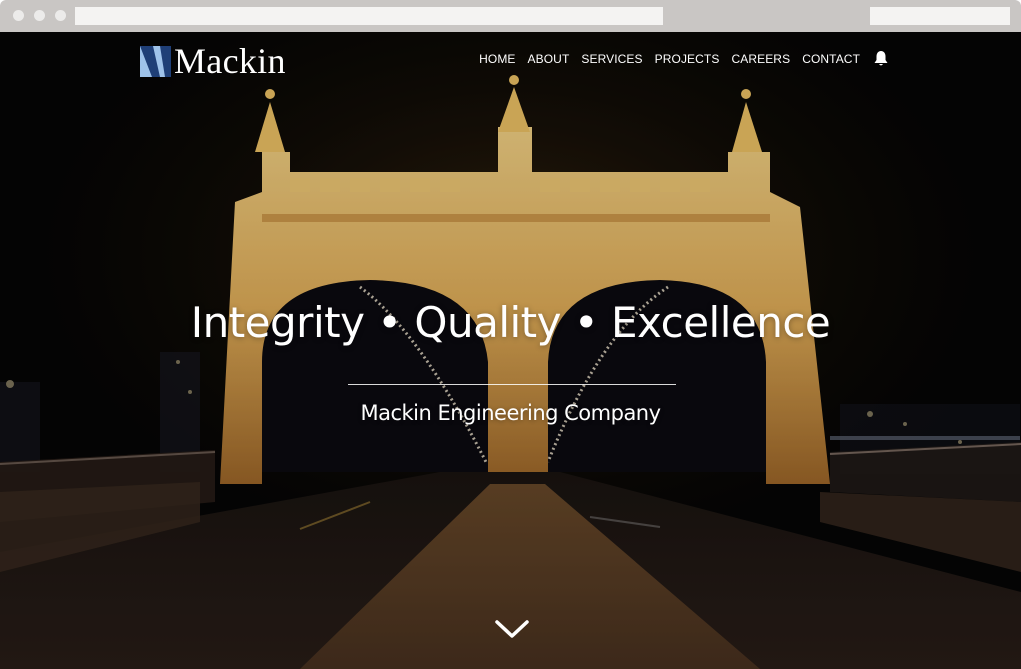 This screenshot has width=1021, height=669. I want to click on nav-careers: CAREERS, so click(760, 59).